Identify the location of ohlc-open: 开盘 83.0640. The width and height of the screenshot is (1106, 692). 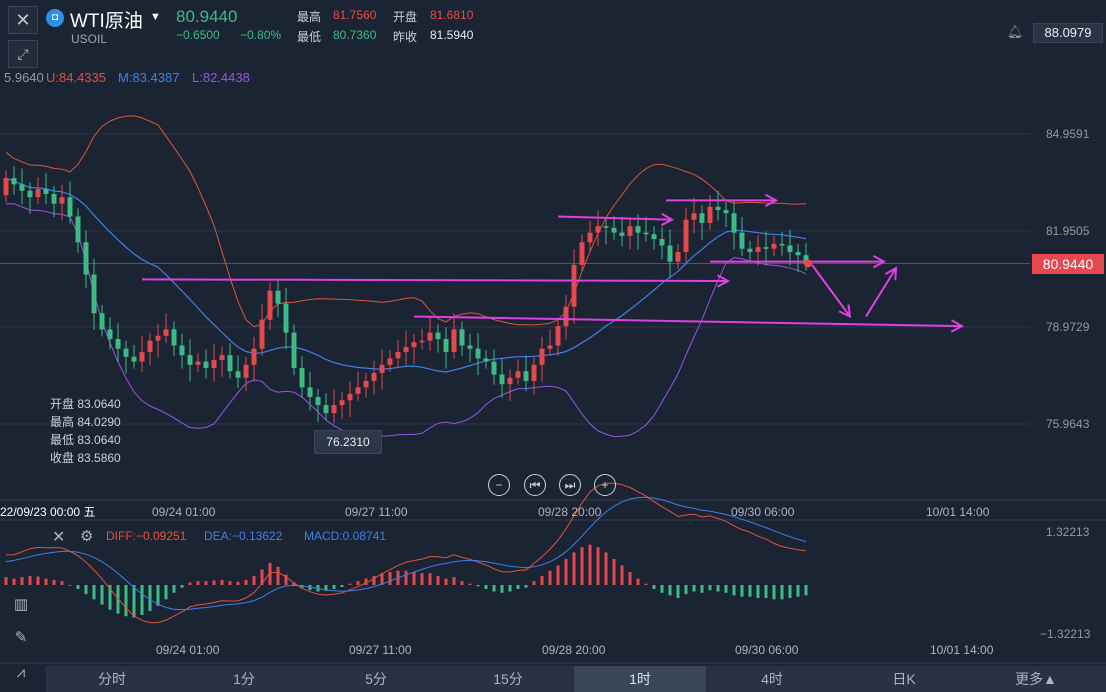
(85, 404).